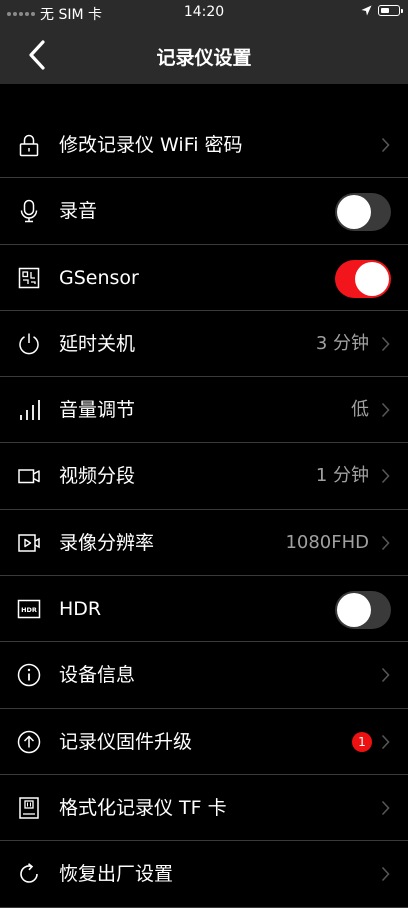 Image resolution: width=408 pixels, height=908 pixels. Describe the element at coordinates (97, 343) in the screenshot. I see `settings-row-label: 延时关机` at that location.